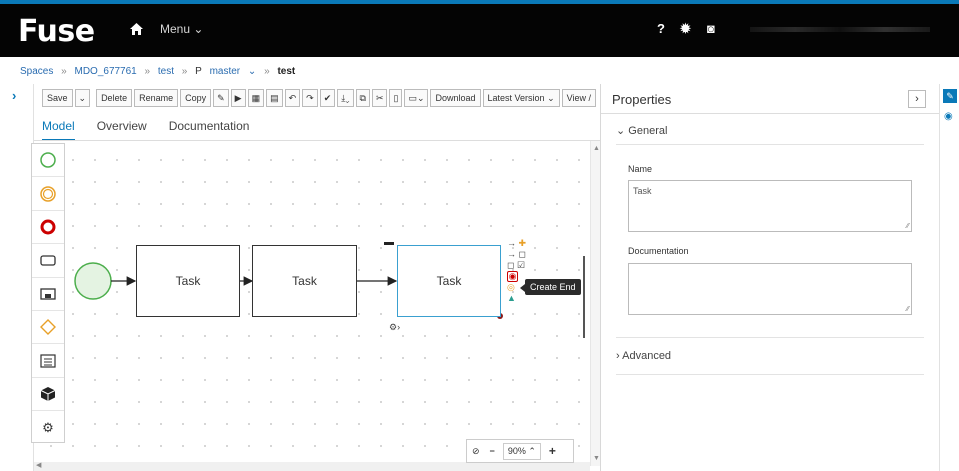  What do you see at coordinates (948, 116) in the screenshot?
I see `eye-icon: ◉` at bounding box center [948, 116].